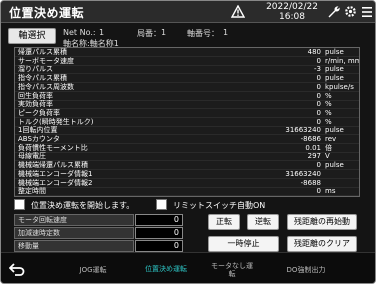 This screenshot has width=376, height=284. I want to click on accel-decel-input: 0, so click(159, 233).